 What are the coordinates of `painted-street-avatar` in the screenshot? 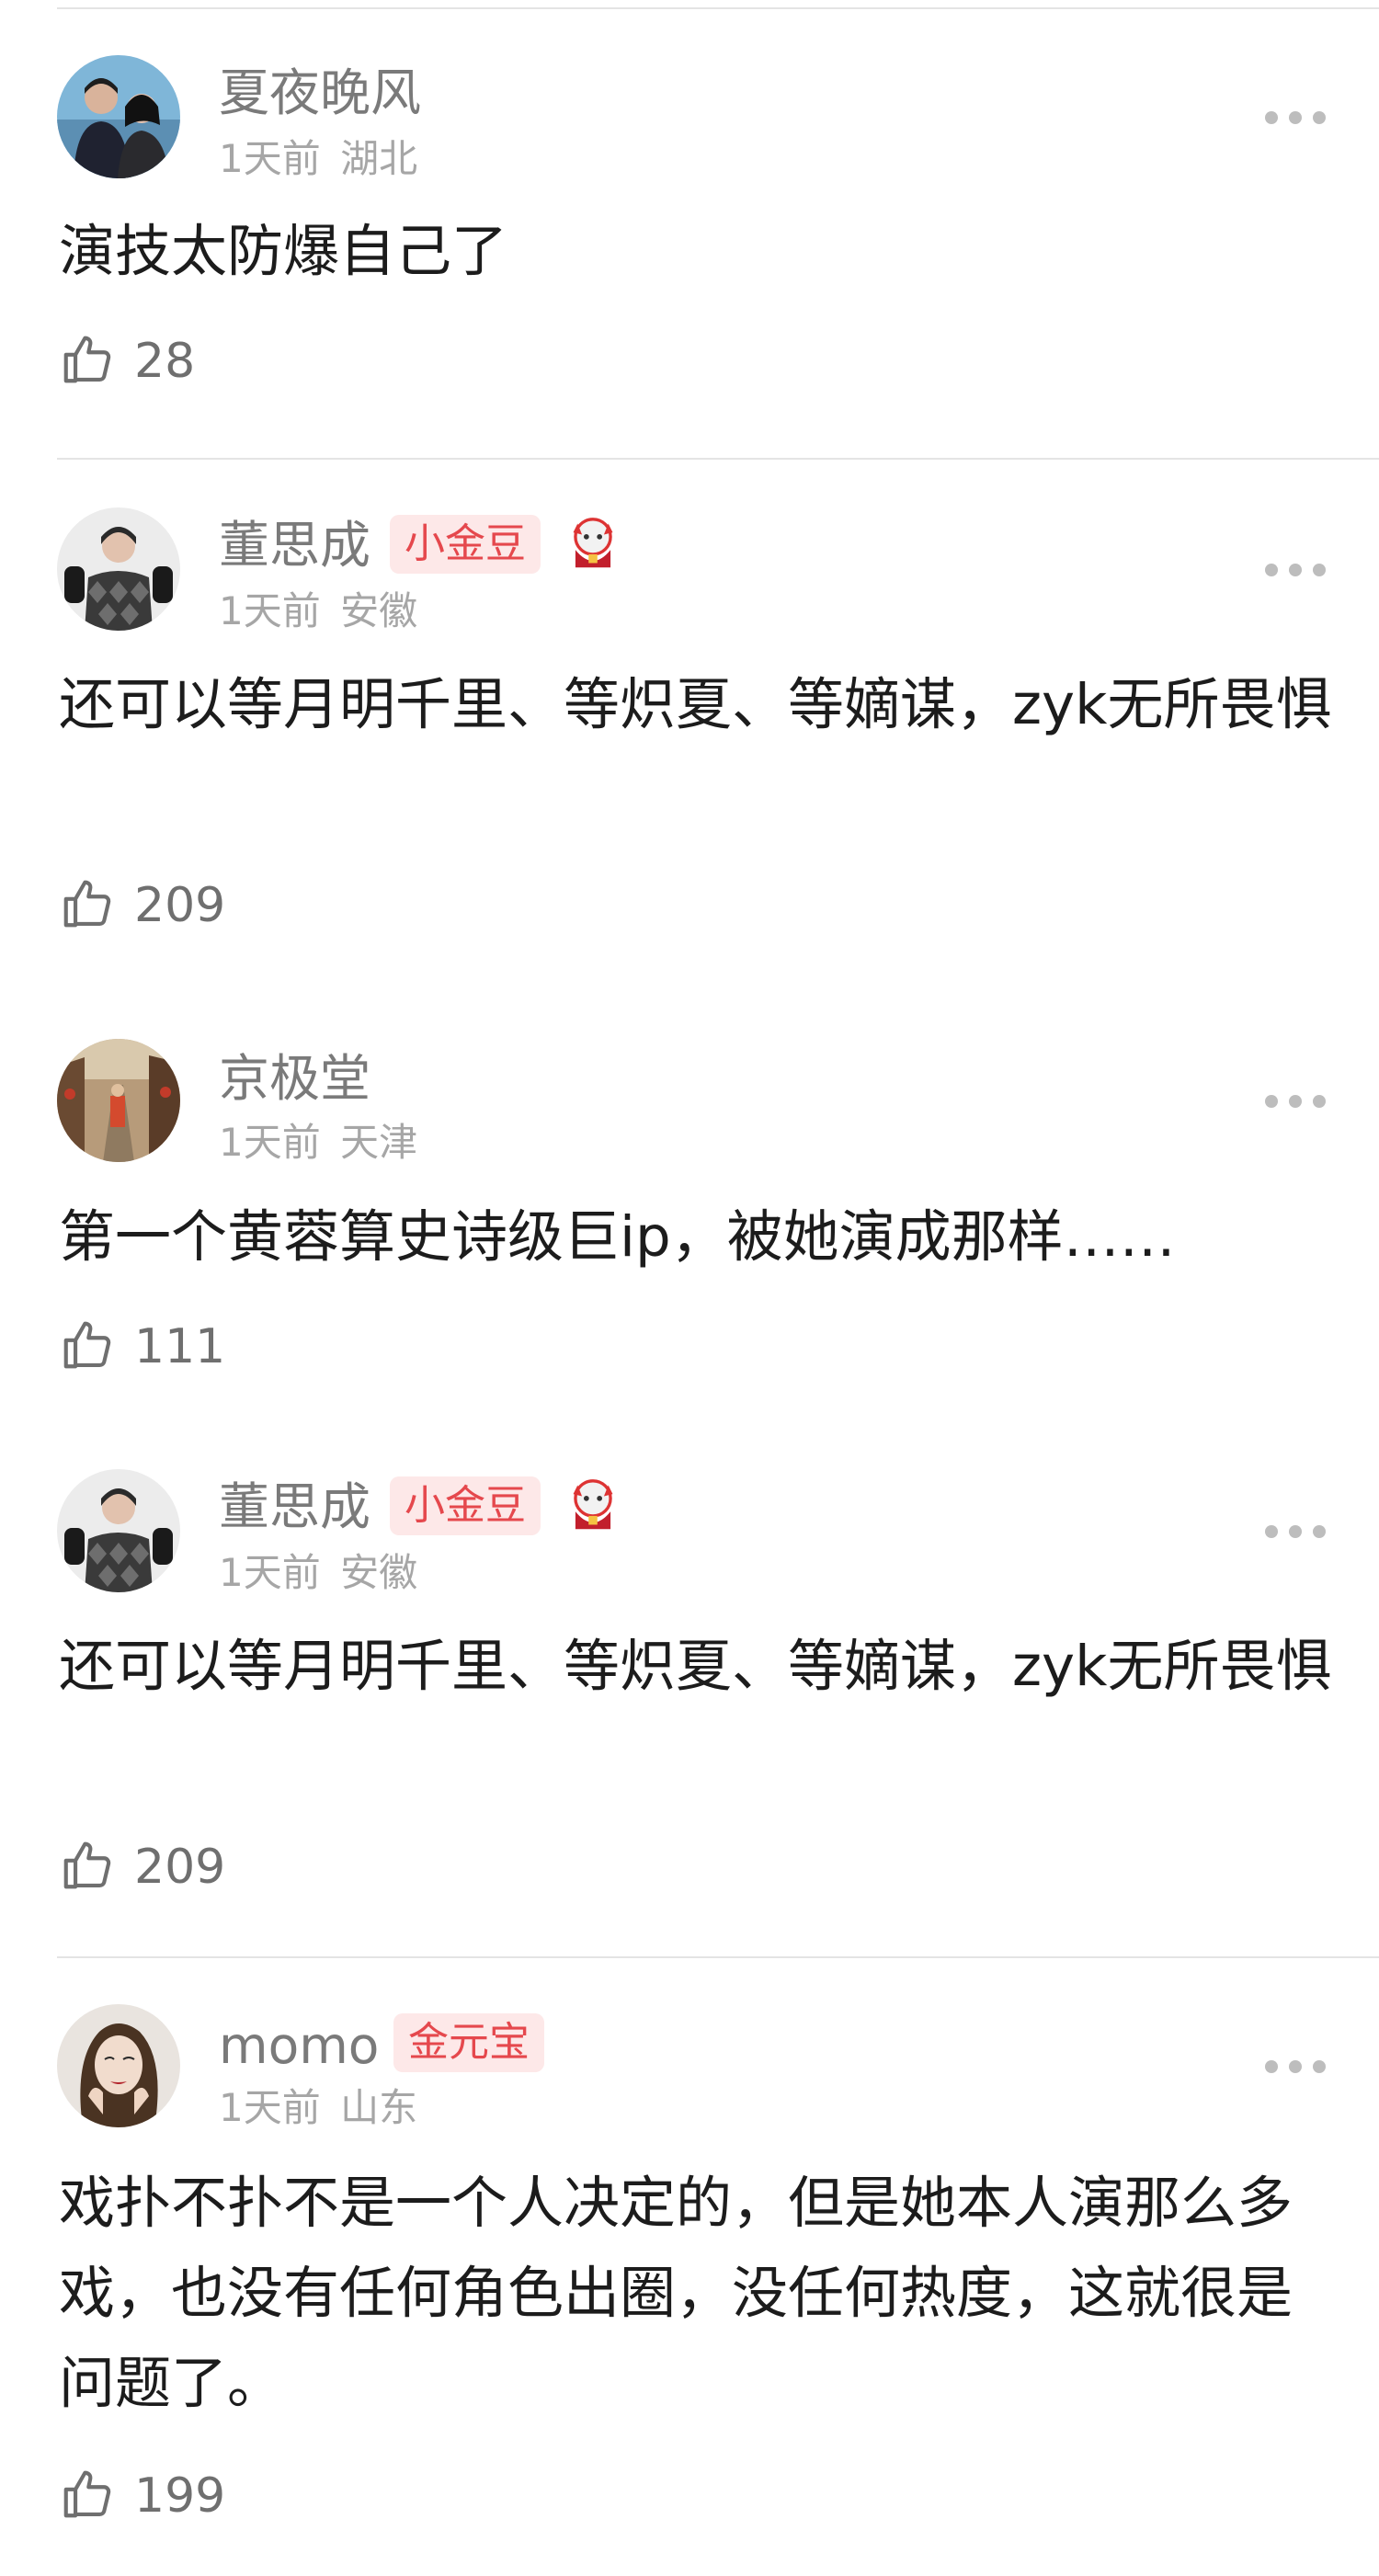 It's located at (118, 1100).